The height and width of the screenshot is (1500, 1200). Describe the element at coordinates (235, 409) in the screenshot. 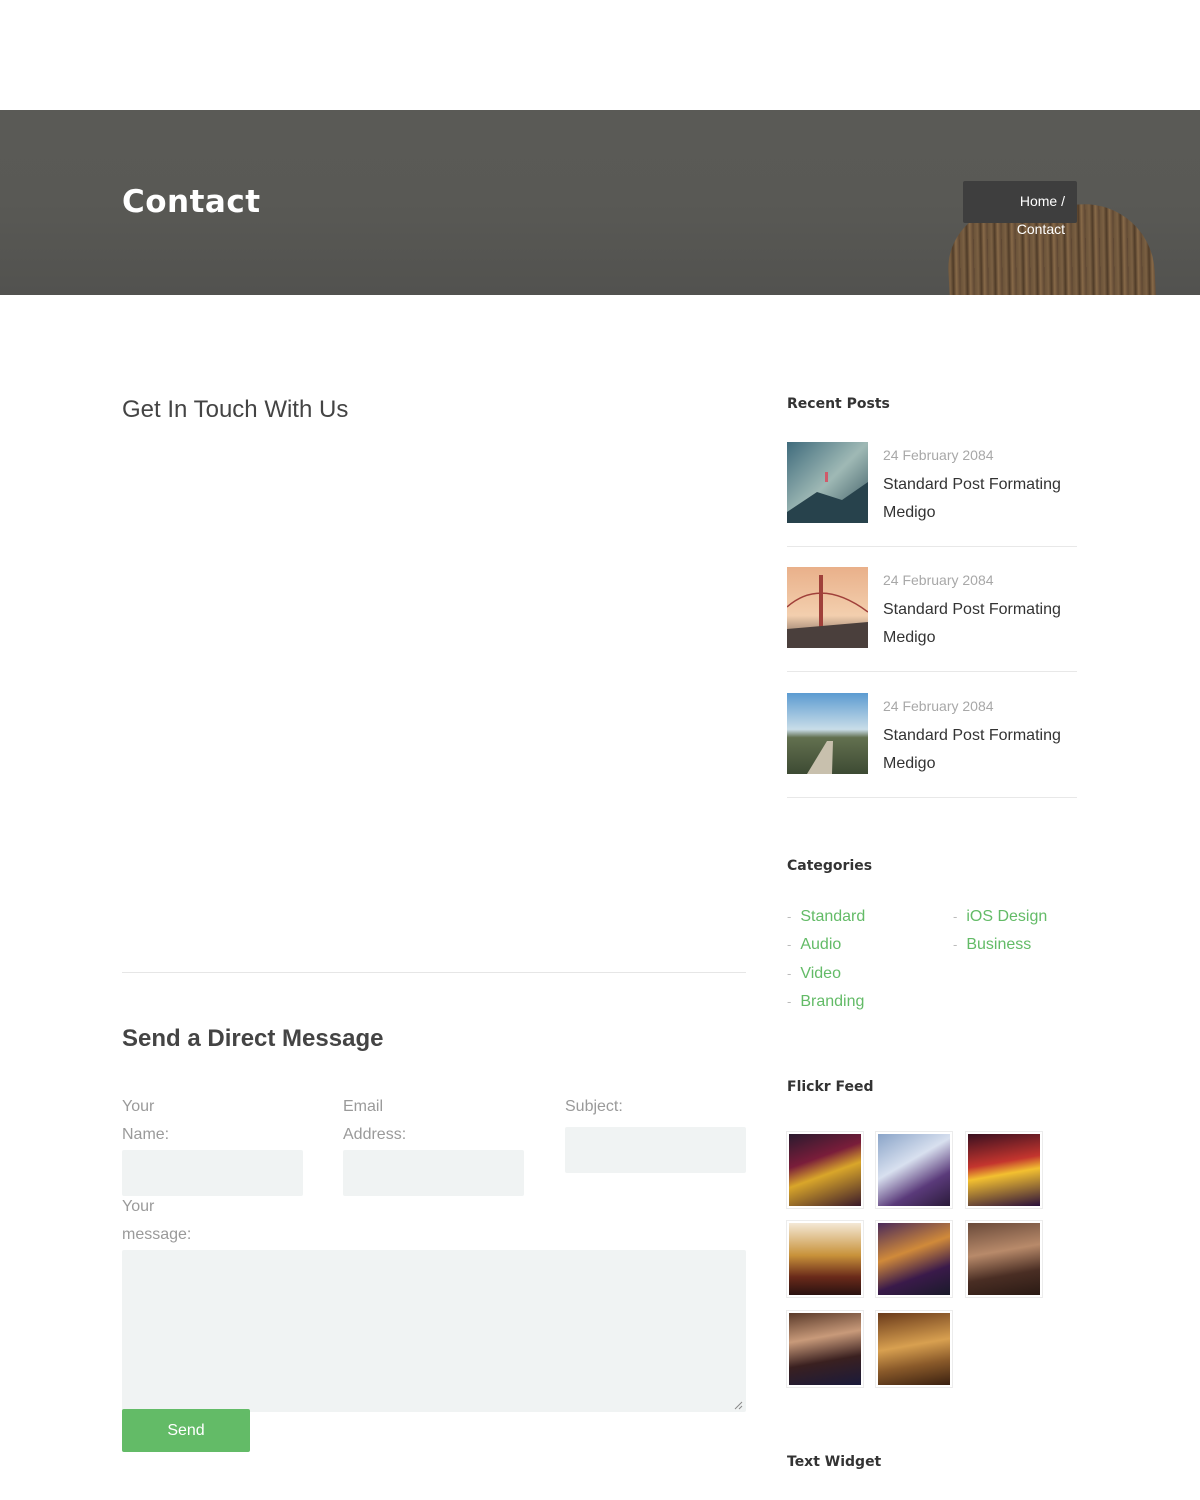

I see `contact-heading: Get In Touch With Us` at that location.